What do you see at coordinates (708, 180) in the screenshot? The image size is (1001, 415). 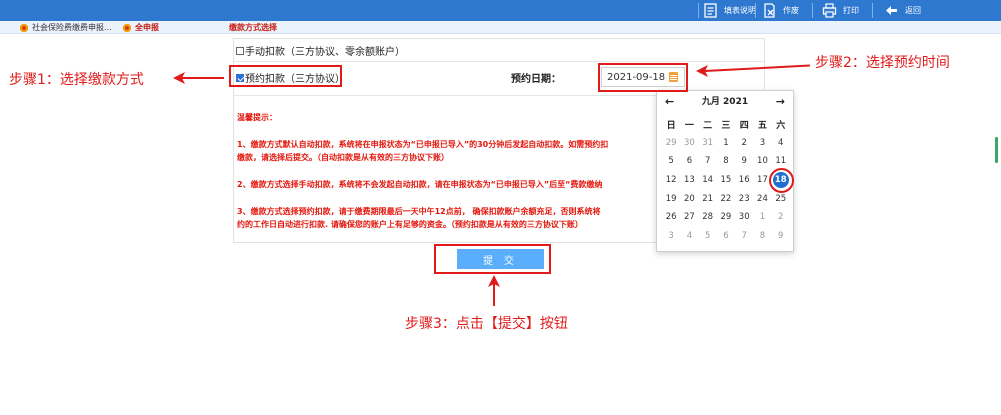 I see `calendar-day: 14` at bounding box center [708, 180].